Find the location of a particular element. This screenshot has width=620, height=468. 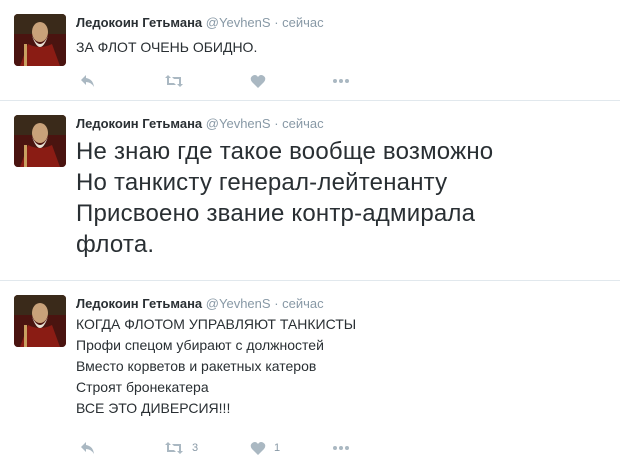

like-count: 1 is located at coordinates (277, 448).